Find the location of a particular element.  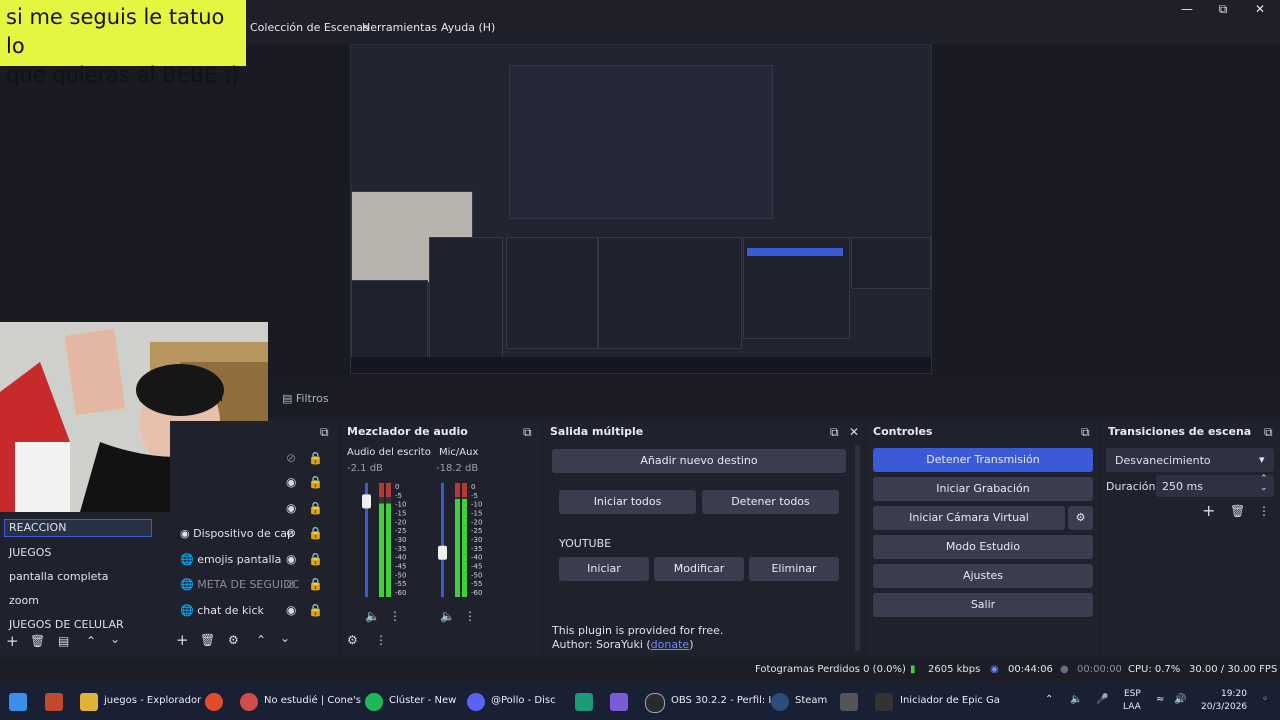

remove-scene-icon: 🗑 is located at coordinates (37, 641).